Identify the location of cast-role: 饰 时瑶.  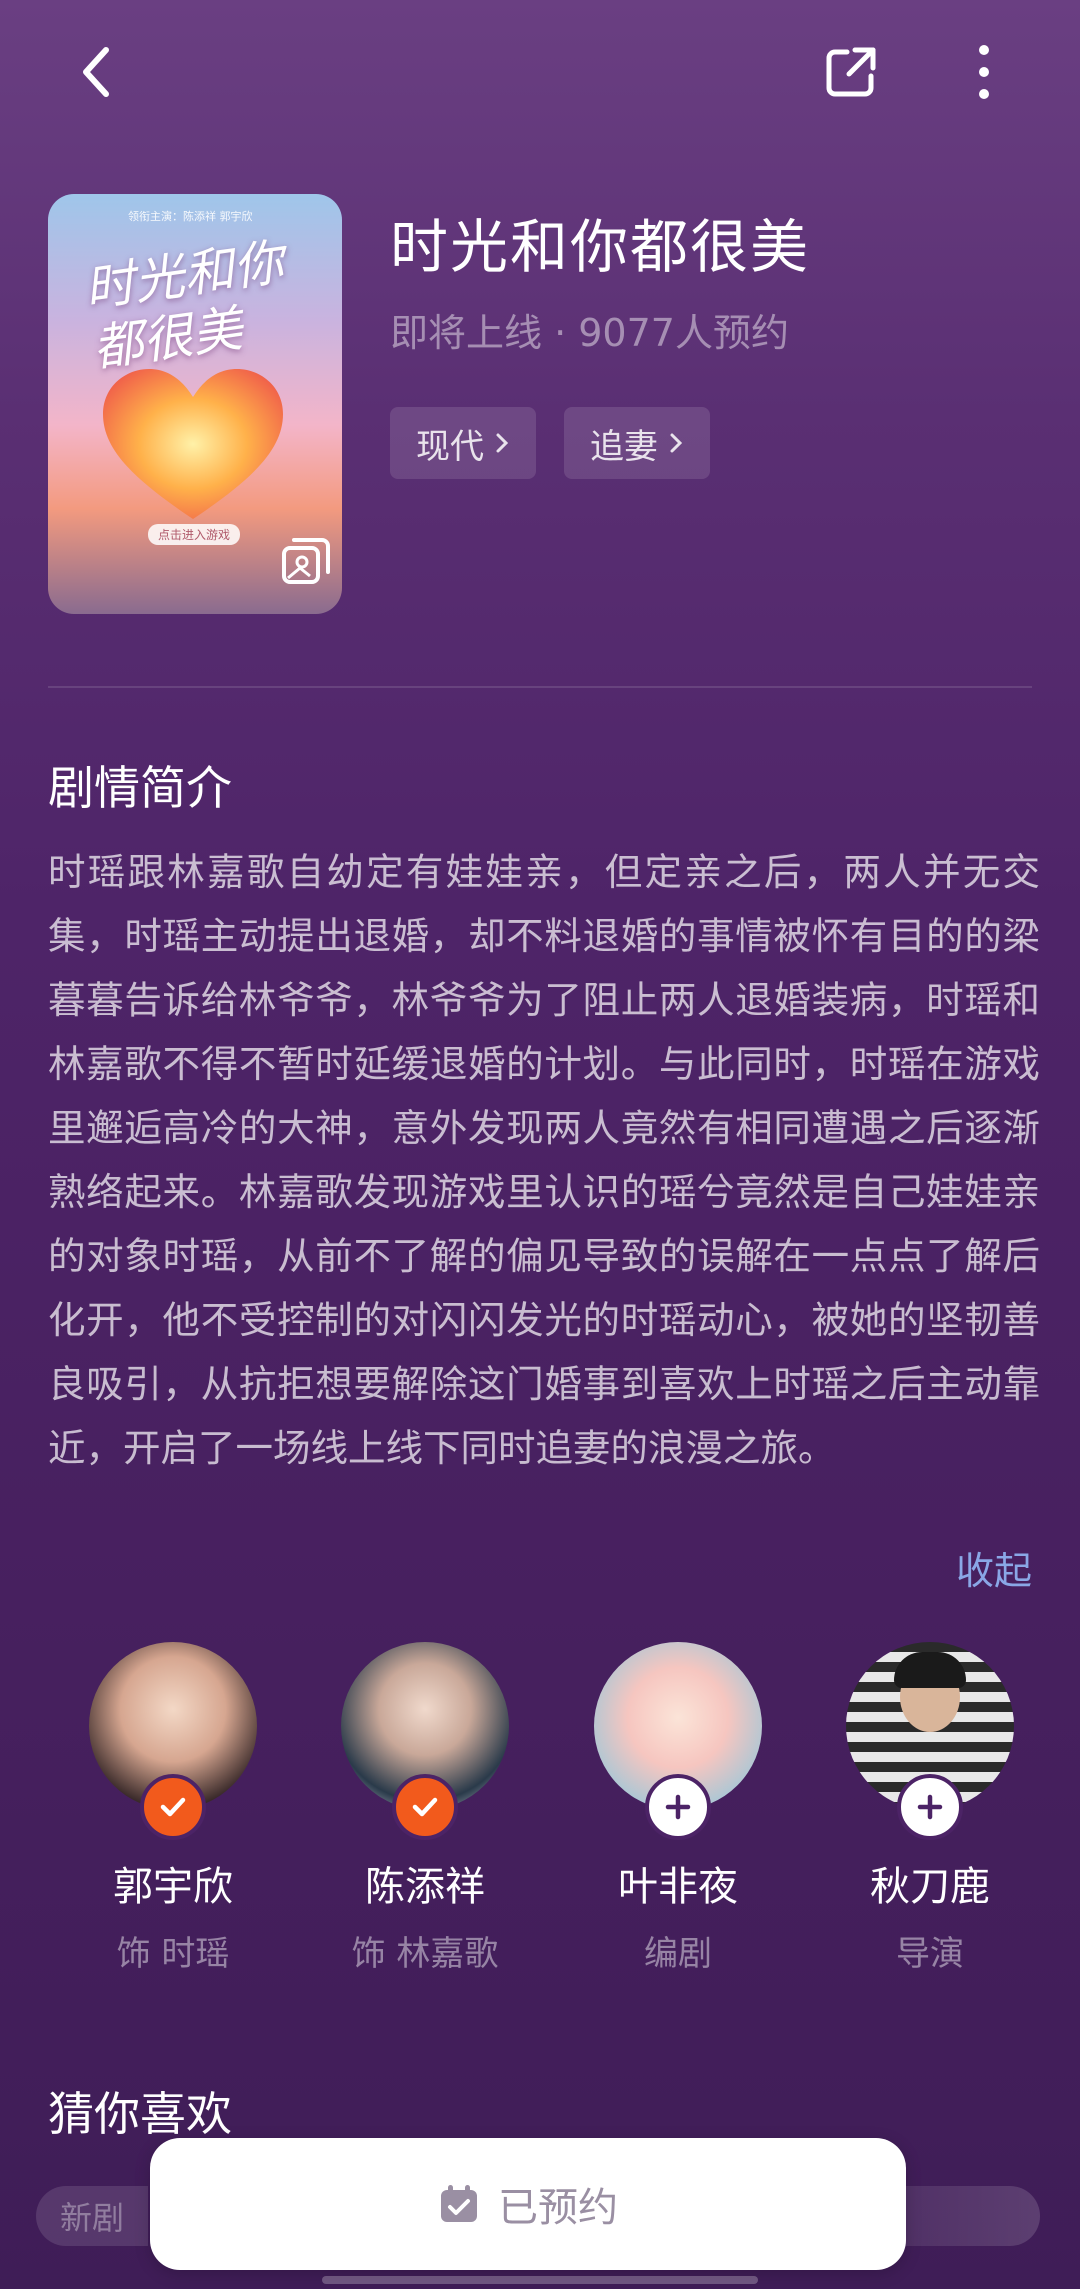
(173, 1954).